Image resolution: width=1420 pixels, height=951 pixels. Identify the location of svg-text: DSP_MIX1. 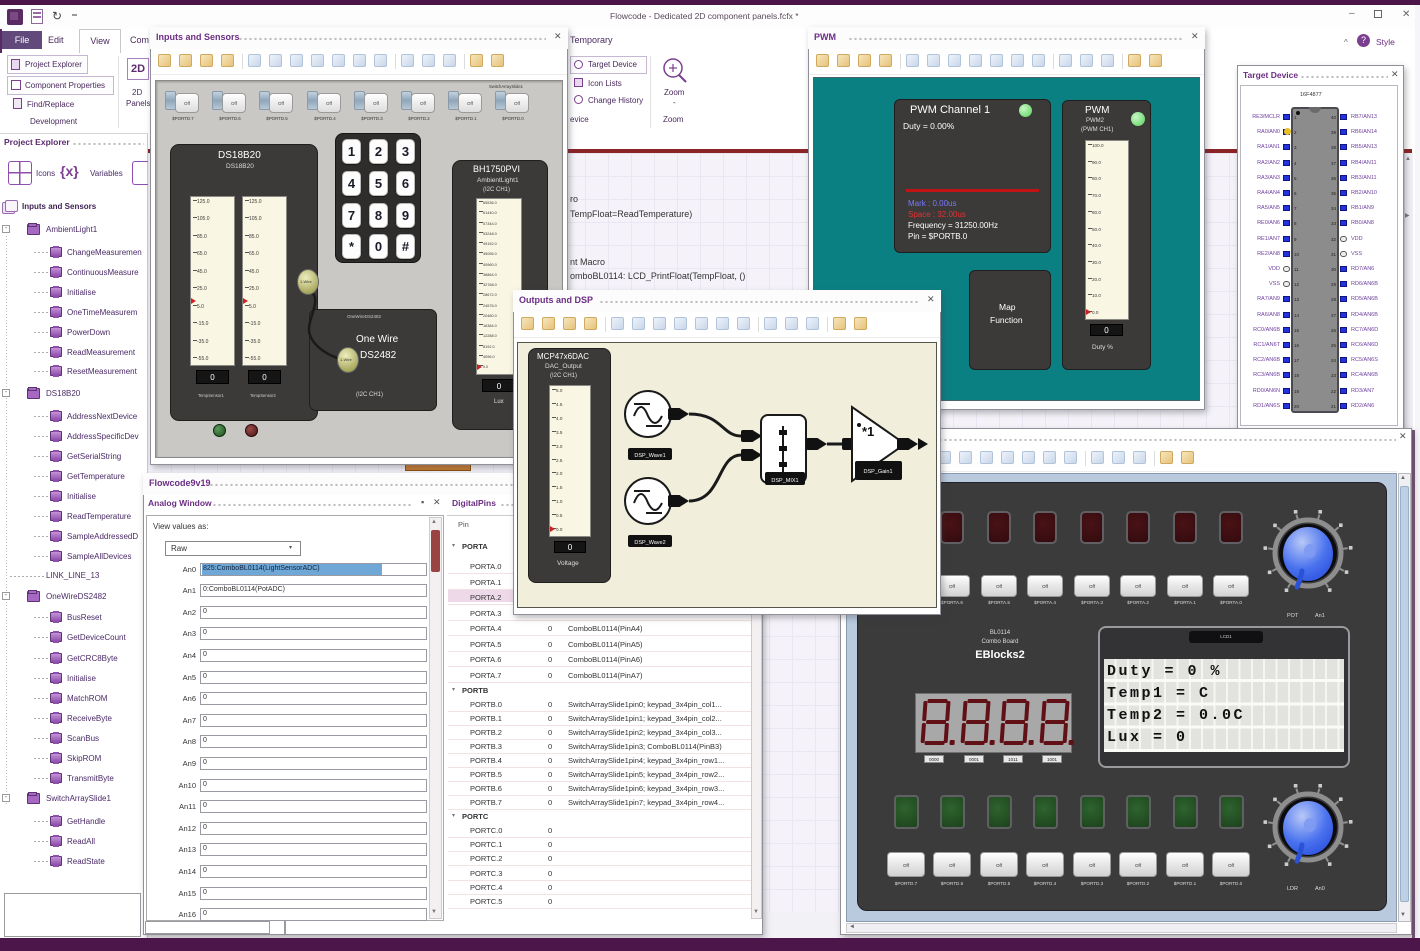
(784, 481).